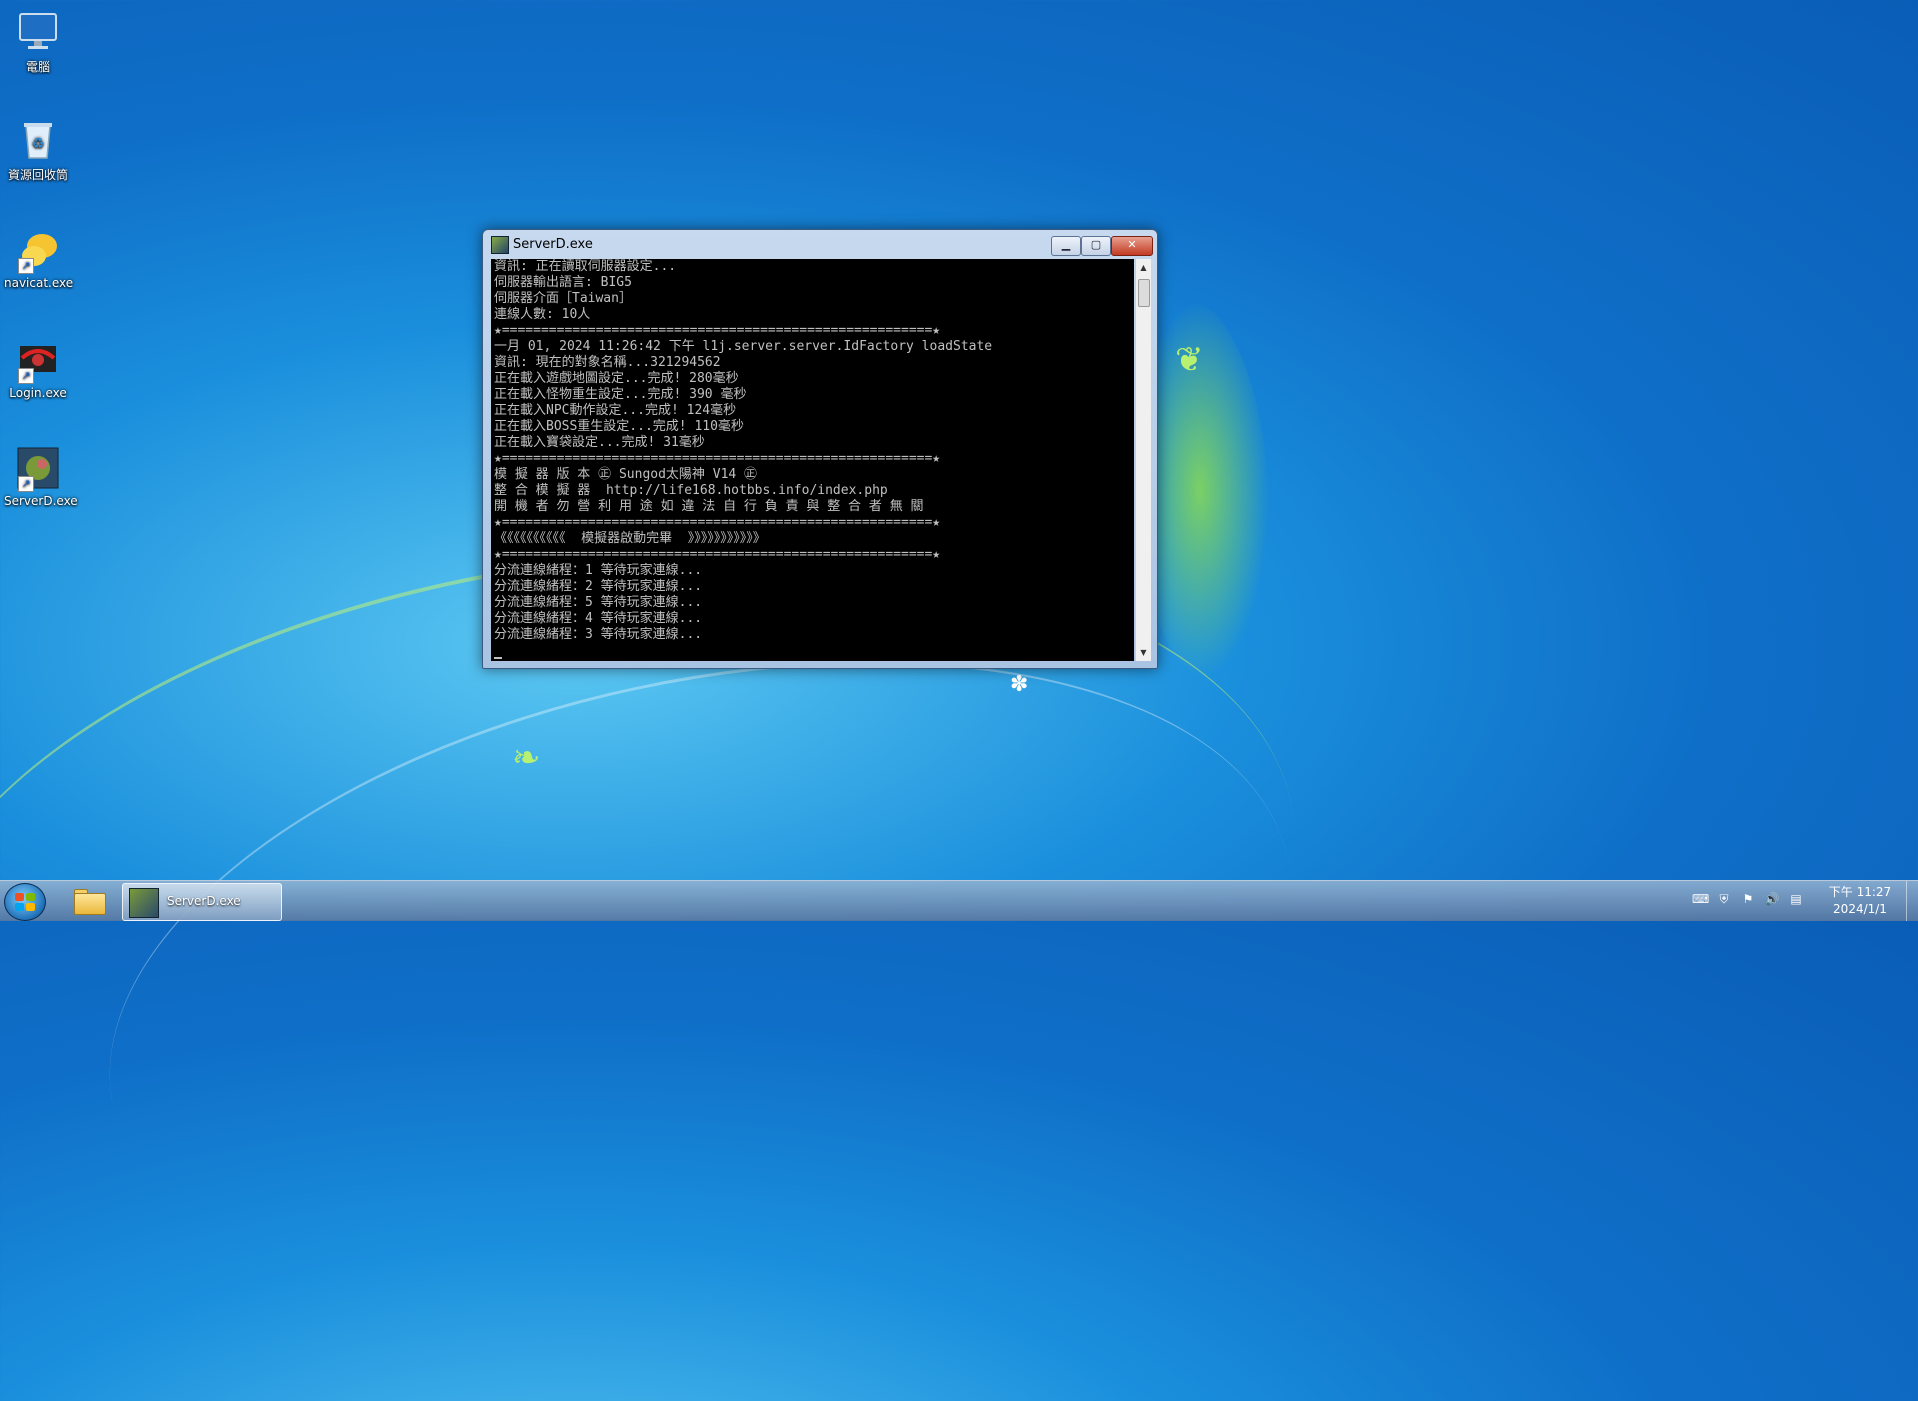 The width and height of the screenshot is (1918, 1401). I want to click on desktop-icon-label: 電腦, so click(37, 67).